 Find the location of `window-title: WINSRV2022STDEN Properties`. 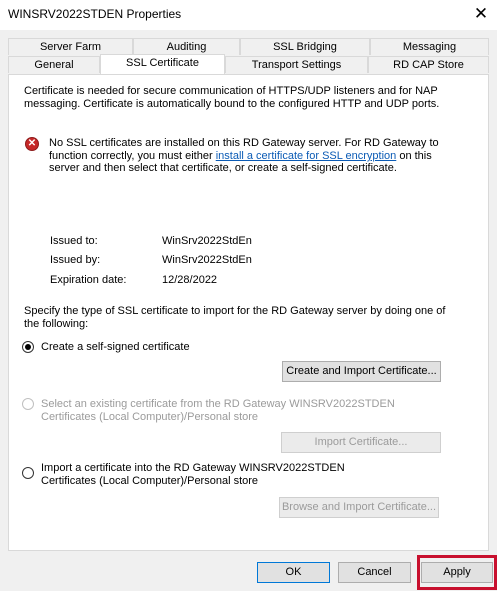

window-title: WINSRV2022STDEN Properties is located at coordinates (95, 14).